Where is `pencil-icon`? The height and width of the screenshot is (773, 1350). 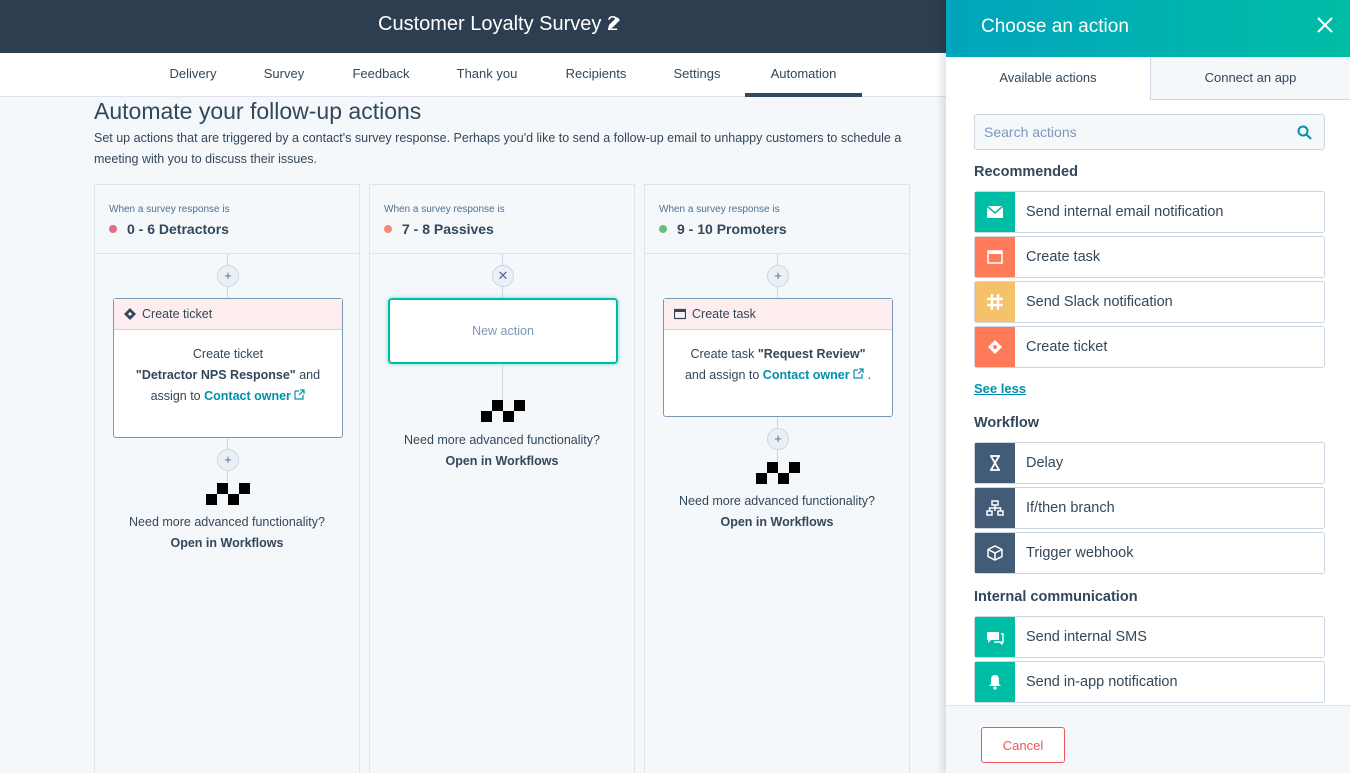
pencil-icon is located at coordinates (614, 23).